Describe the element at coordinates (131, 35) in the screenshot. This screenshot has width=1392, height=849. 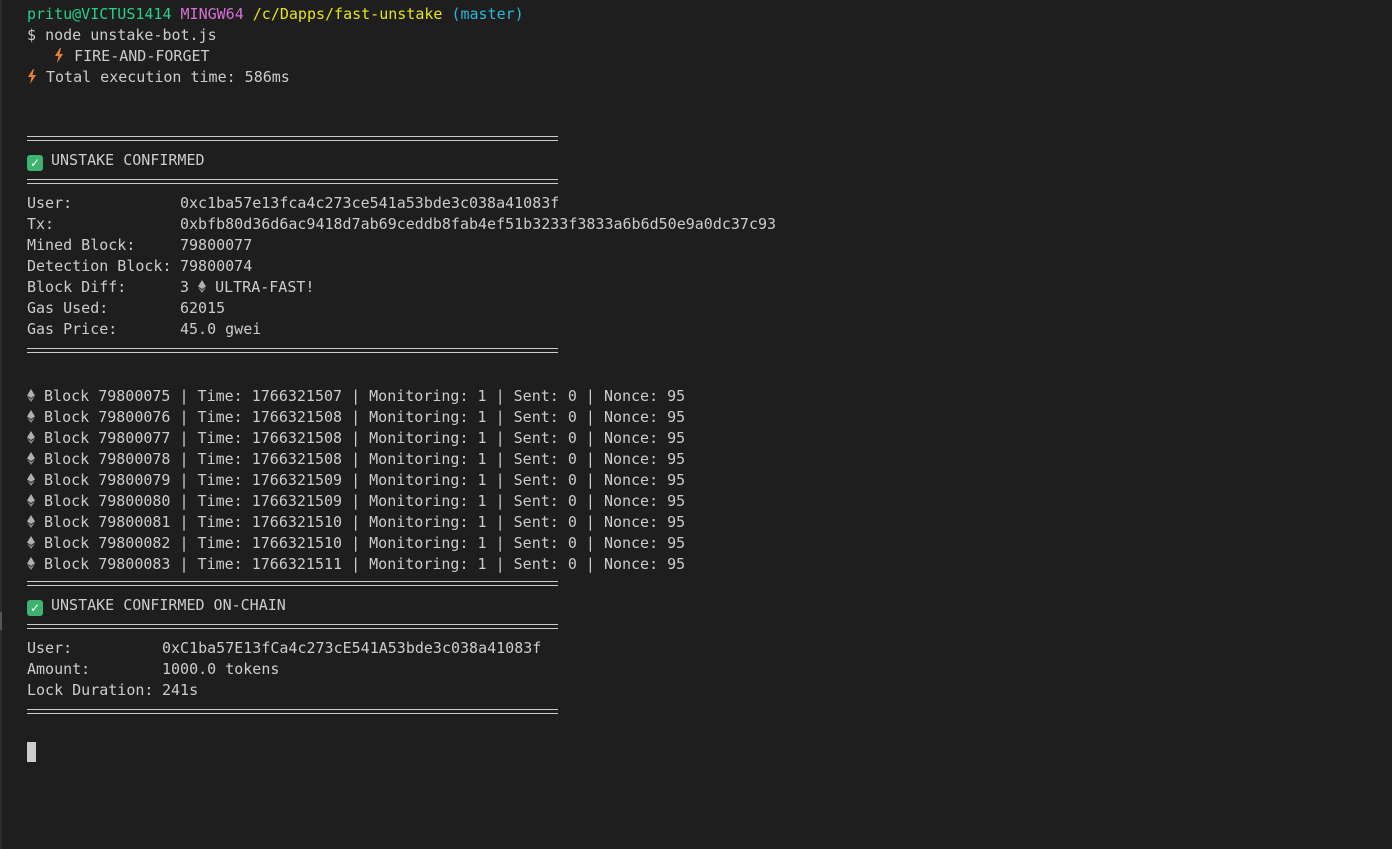
I see `command-text: node unstake-bot.js` at that location.